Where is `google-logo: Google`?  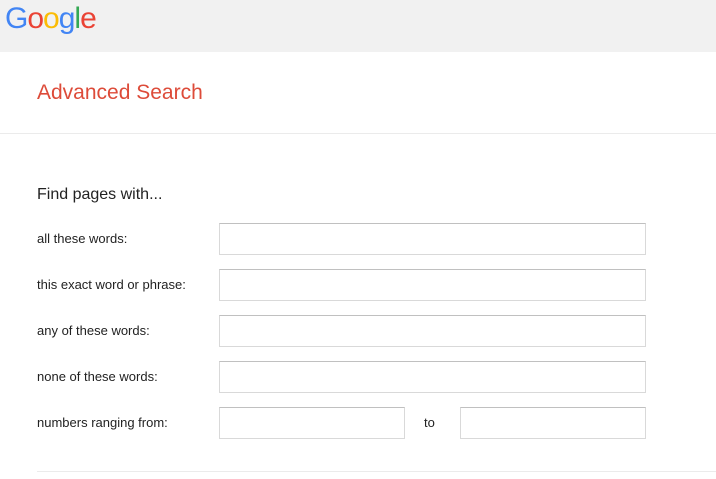 google-logo: Google is located at coordinates (51, 19).